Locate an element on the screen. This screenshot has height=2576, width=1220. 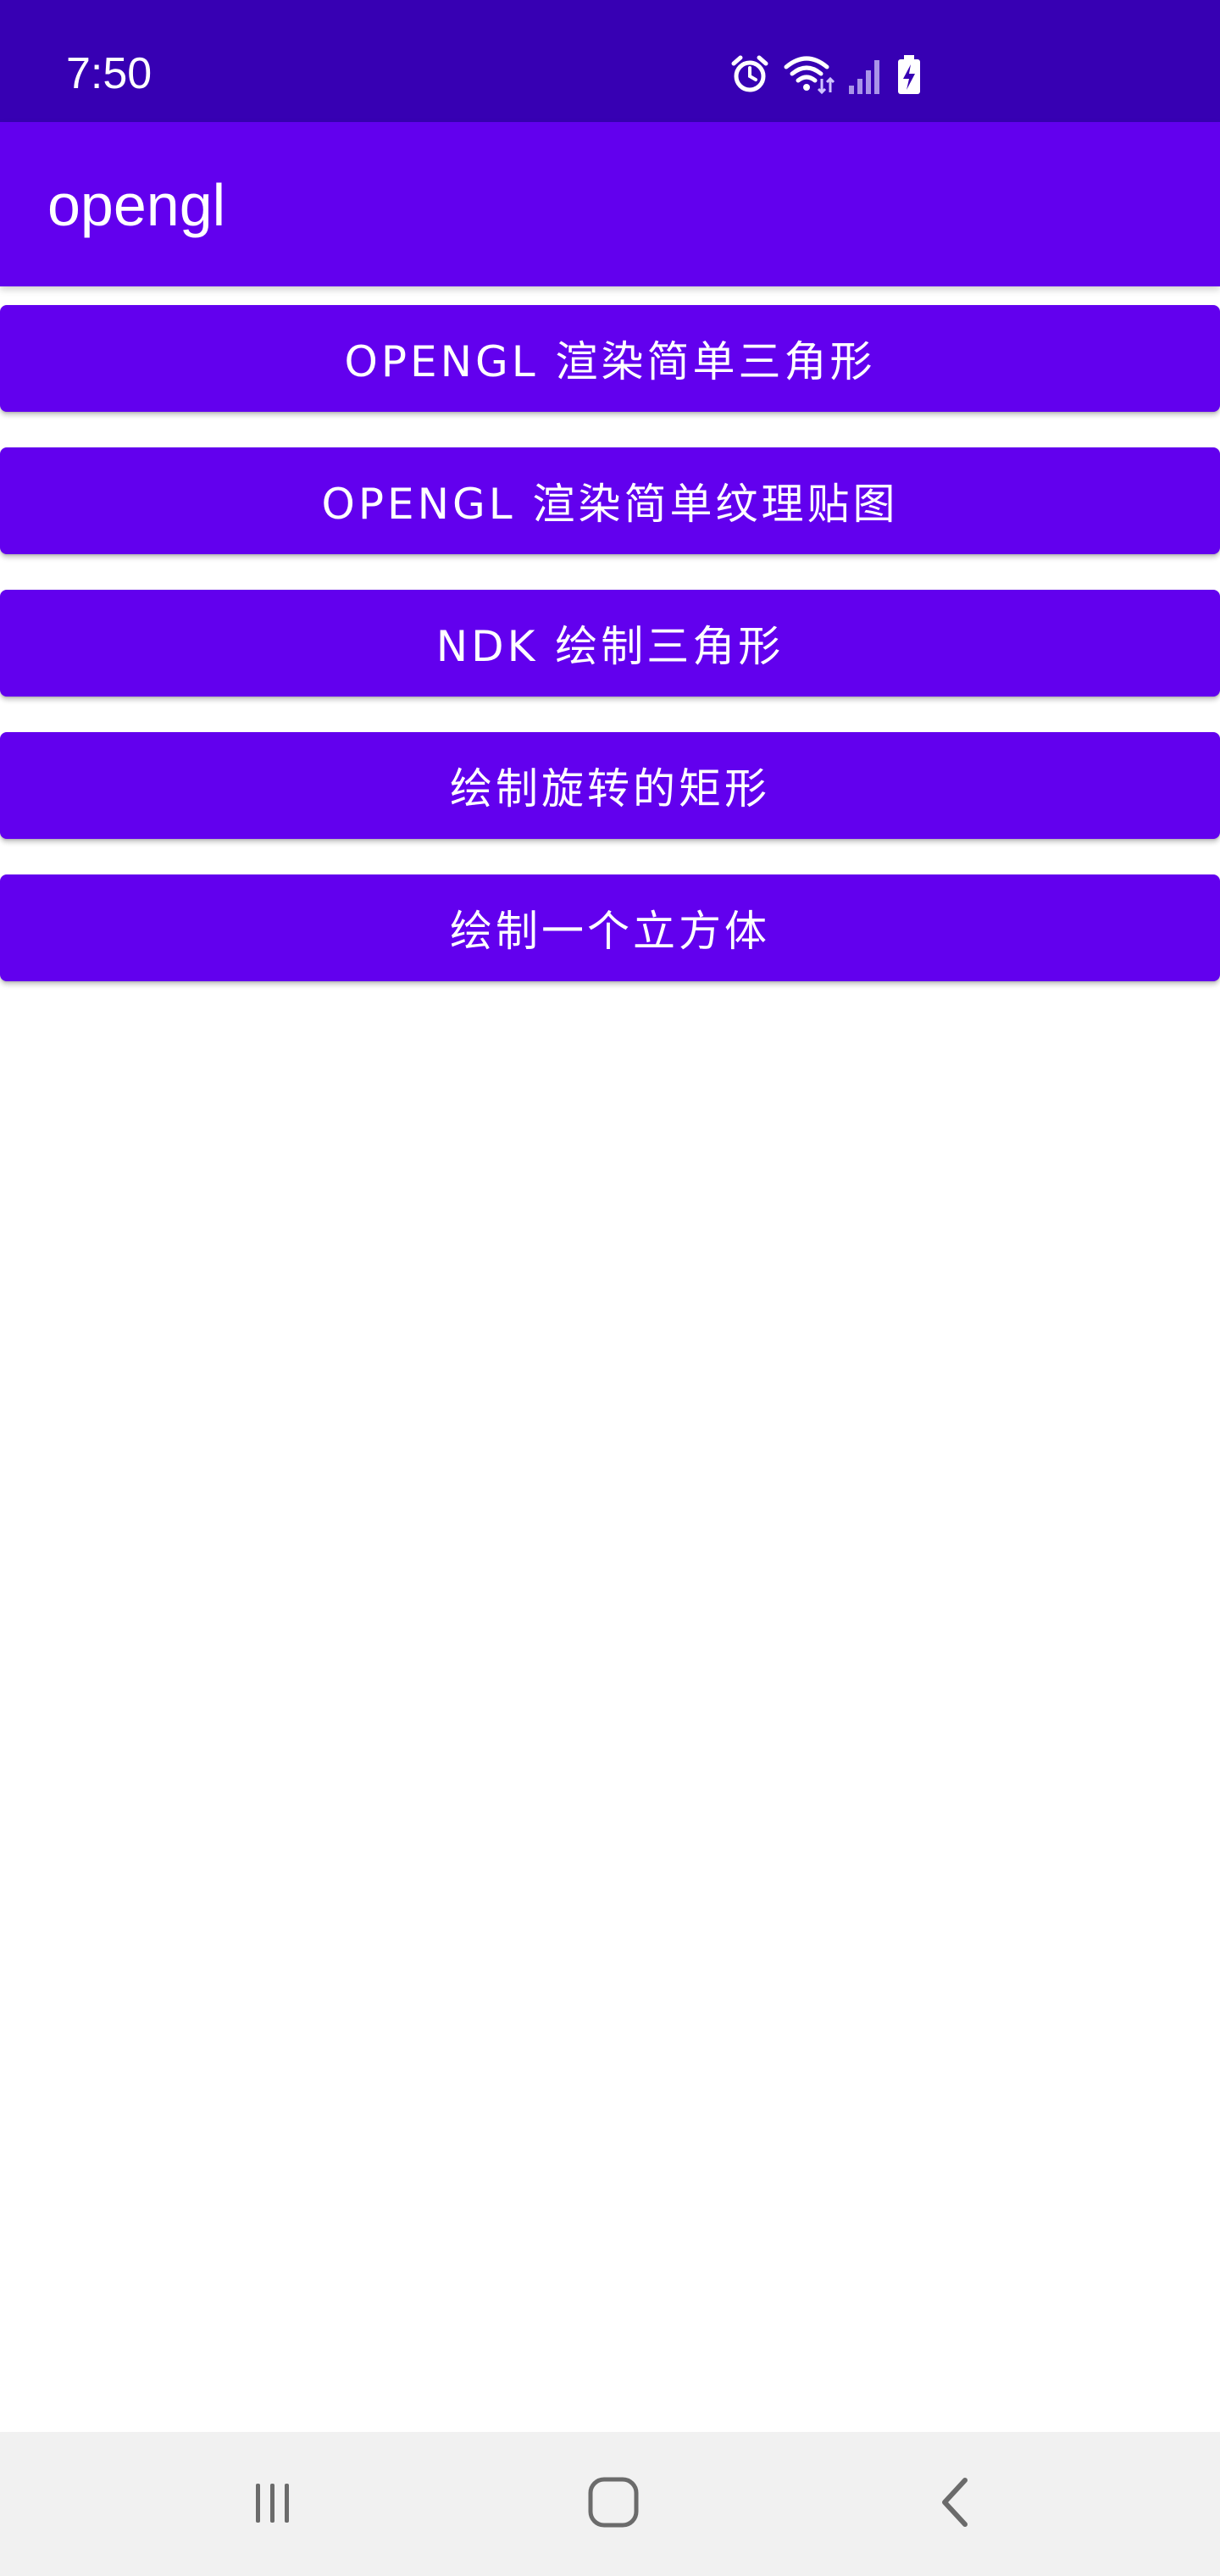
ndk-triangle-button: NDK 绘制三角形 is located at coordinates (610, 643).